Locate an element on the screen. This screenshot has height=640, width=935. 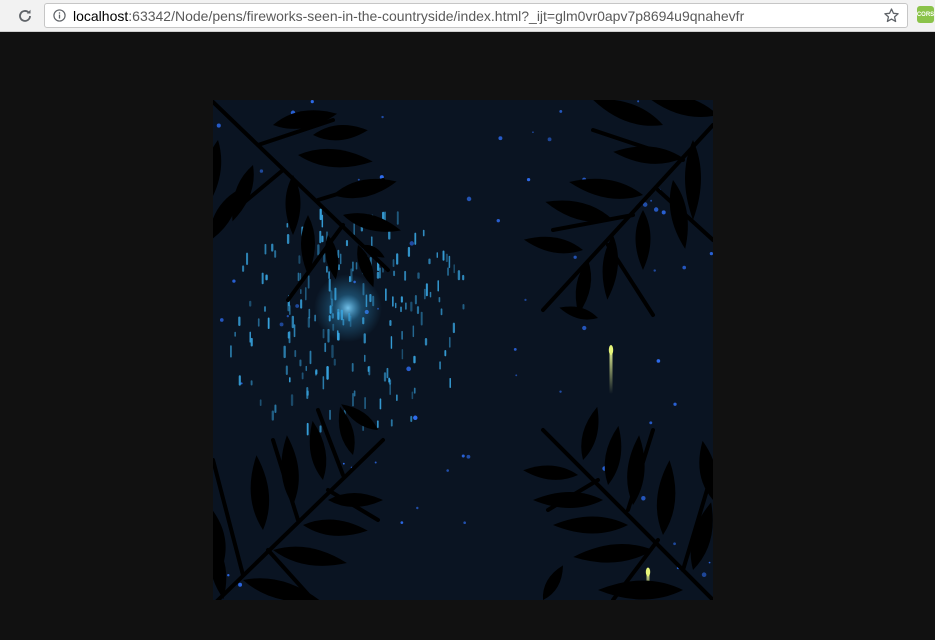
reload-button is located at coordinates (25, 16).